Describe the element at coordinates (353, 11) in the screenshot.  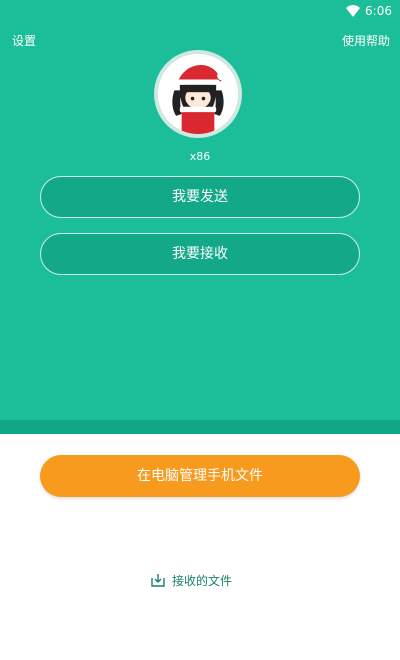
I see `wifi-icon` at that location.